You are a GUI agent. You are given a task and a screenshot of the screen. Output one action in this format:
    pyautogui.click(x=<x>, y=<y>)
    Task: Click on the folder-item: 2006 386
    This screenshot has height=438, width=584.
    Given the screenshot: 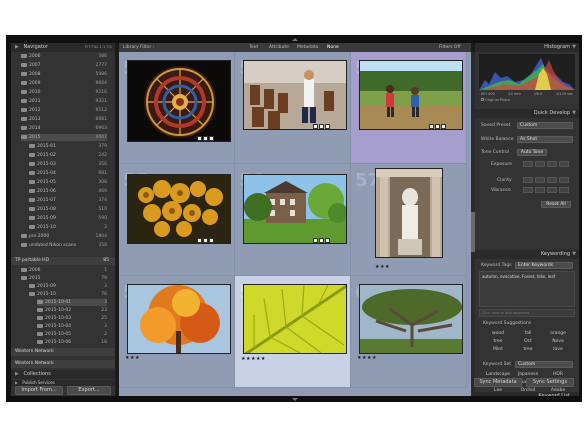 What is the action you would take?
    pyautogui.click(x=64, y=56)
    